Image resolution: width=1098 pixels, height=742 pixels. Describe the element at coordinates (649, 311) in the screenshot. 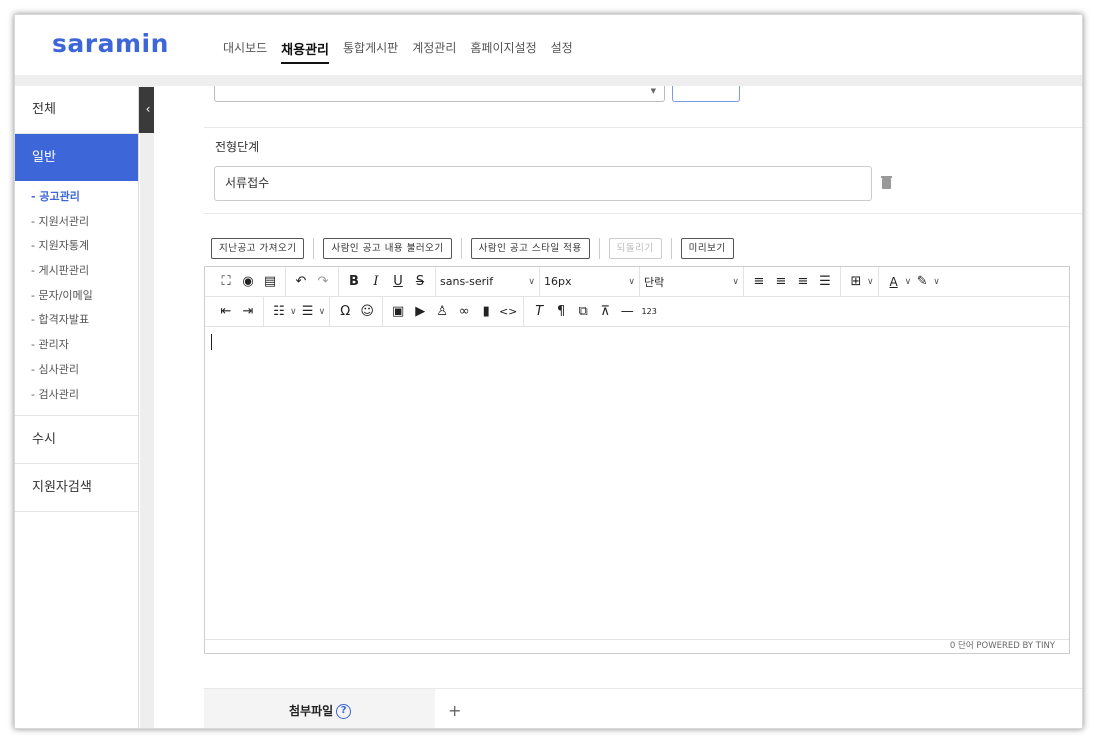

I see `word-count-icon: 123` at that location.